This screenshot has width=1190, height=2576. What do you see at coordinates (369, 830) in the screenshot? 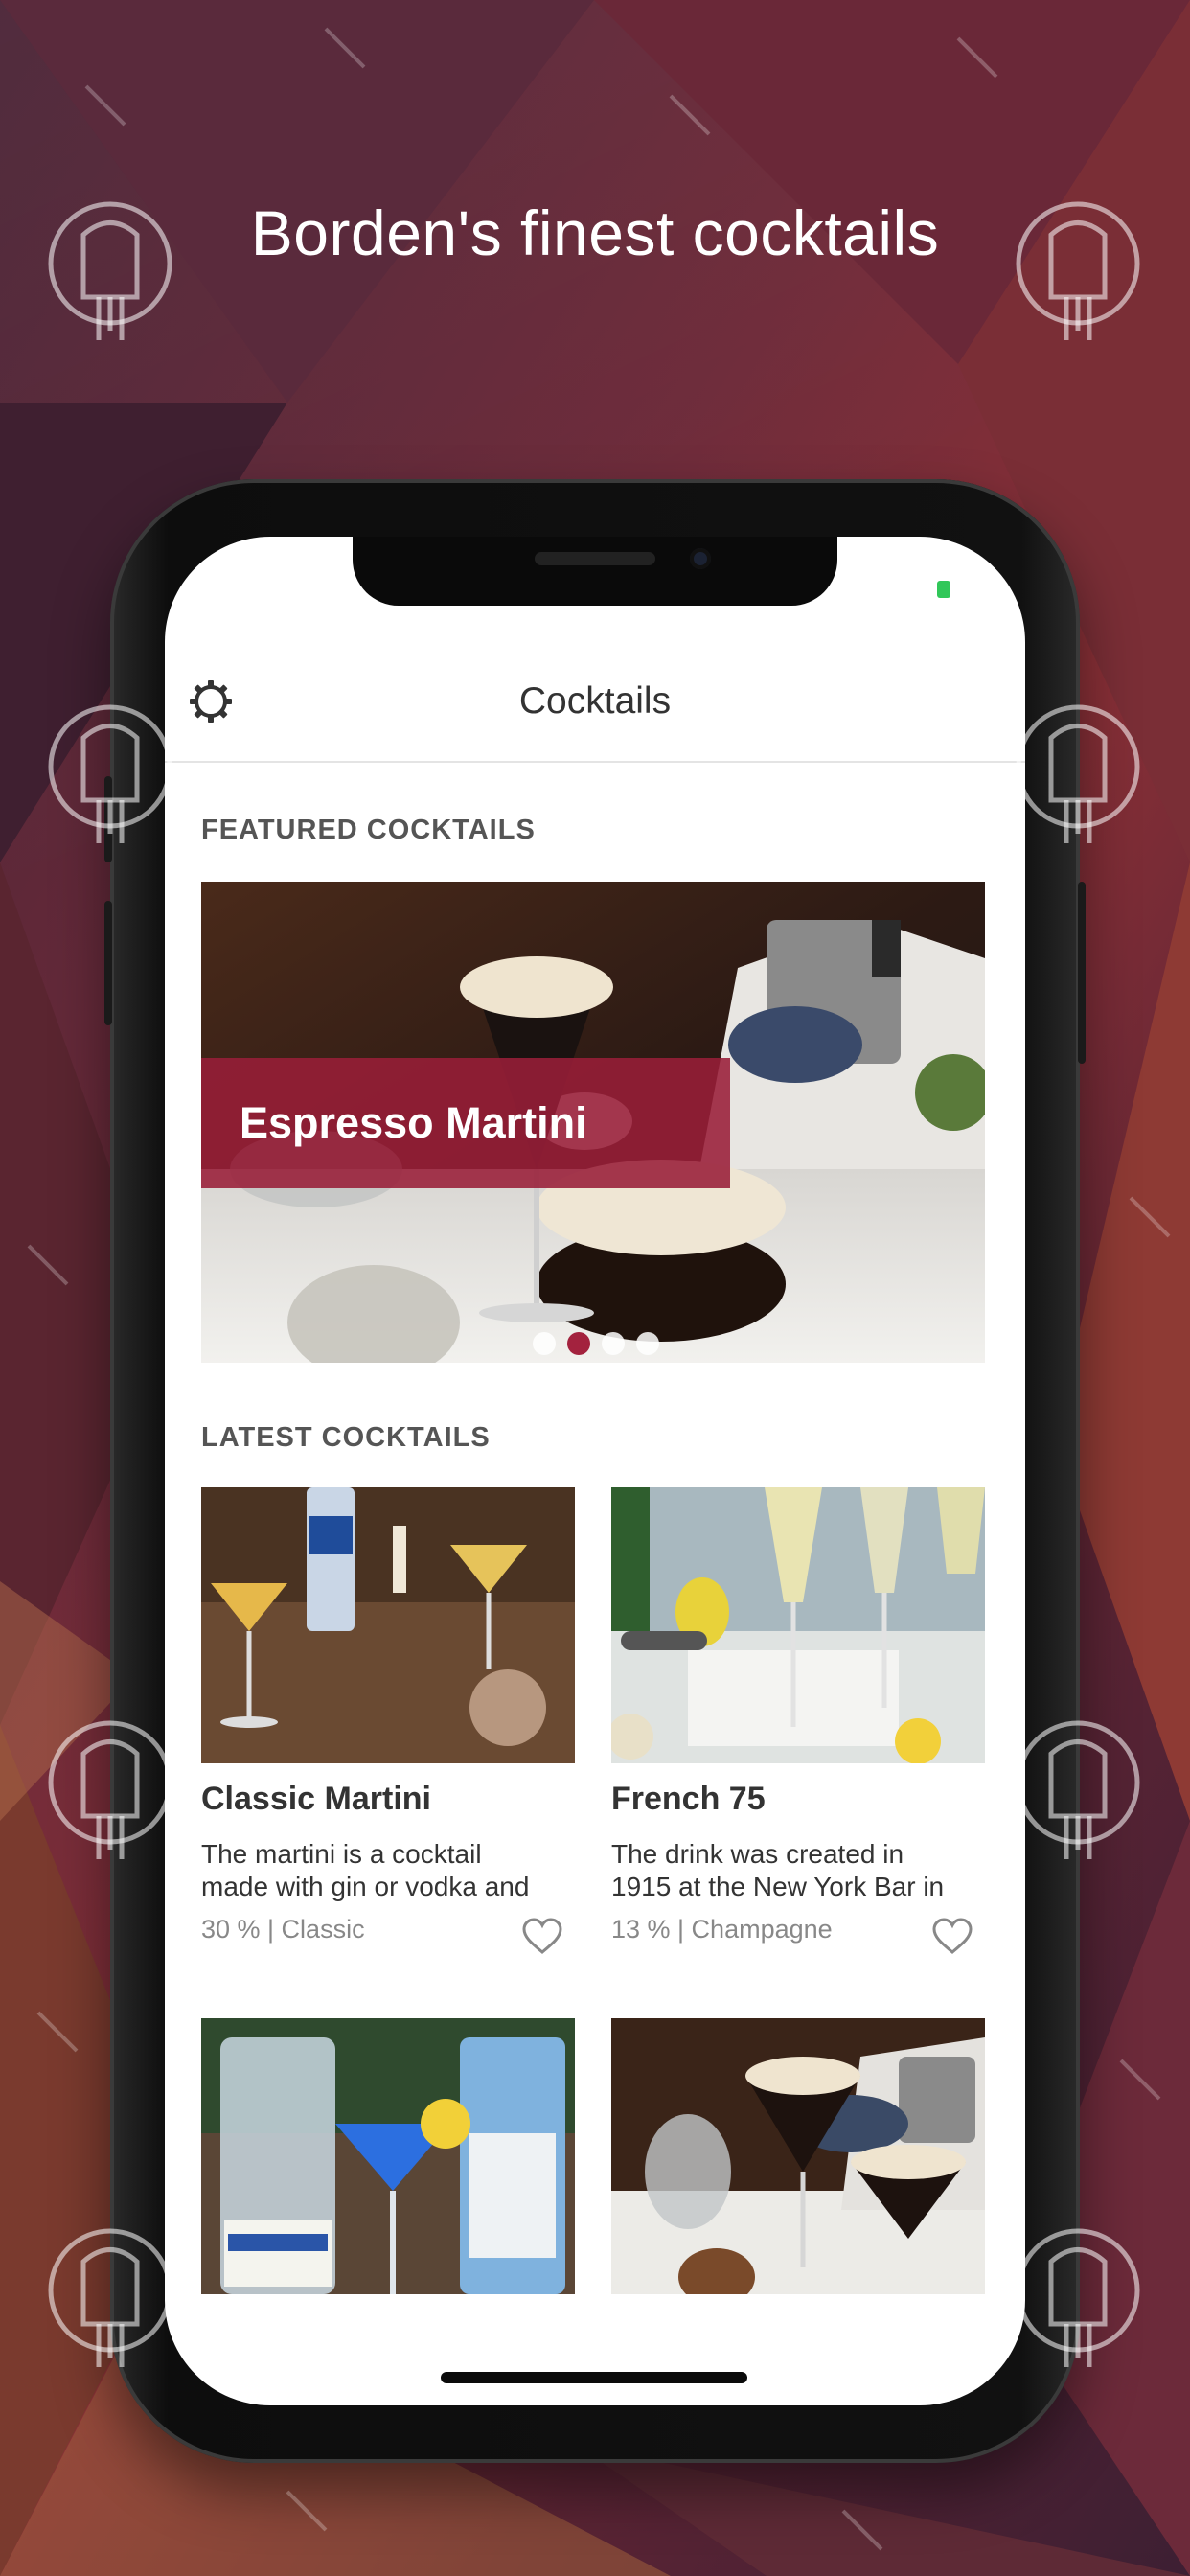
I see `featured-section-title: FEATURED COCKTAILS` at bounding box center [369, 830].